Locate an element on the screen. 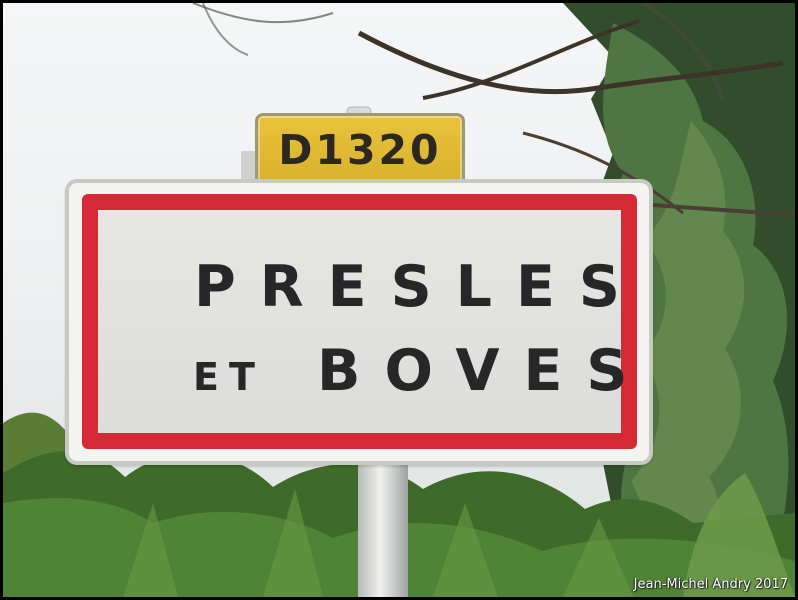  town-name-line-1: PRESLES is located at coordinates (419, 287).